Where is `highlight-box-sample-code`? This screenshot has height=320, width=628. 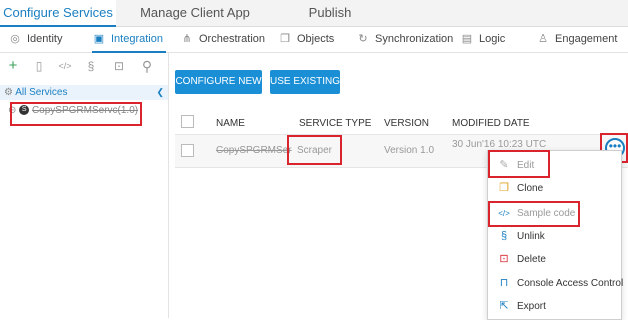 highlight-box-sample-code is located at coordinates (534, 214).